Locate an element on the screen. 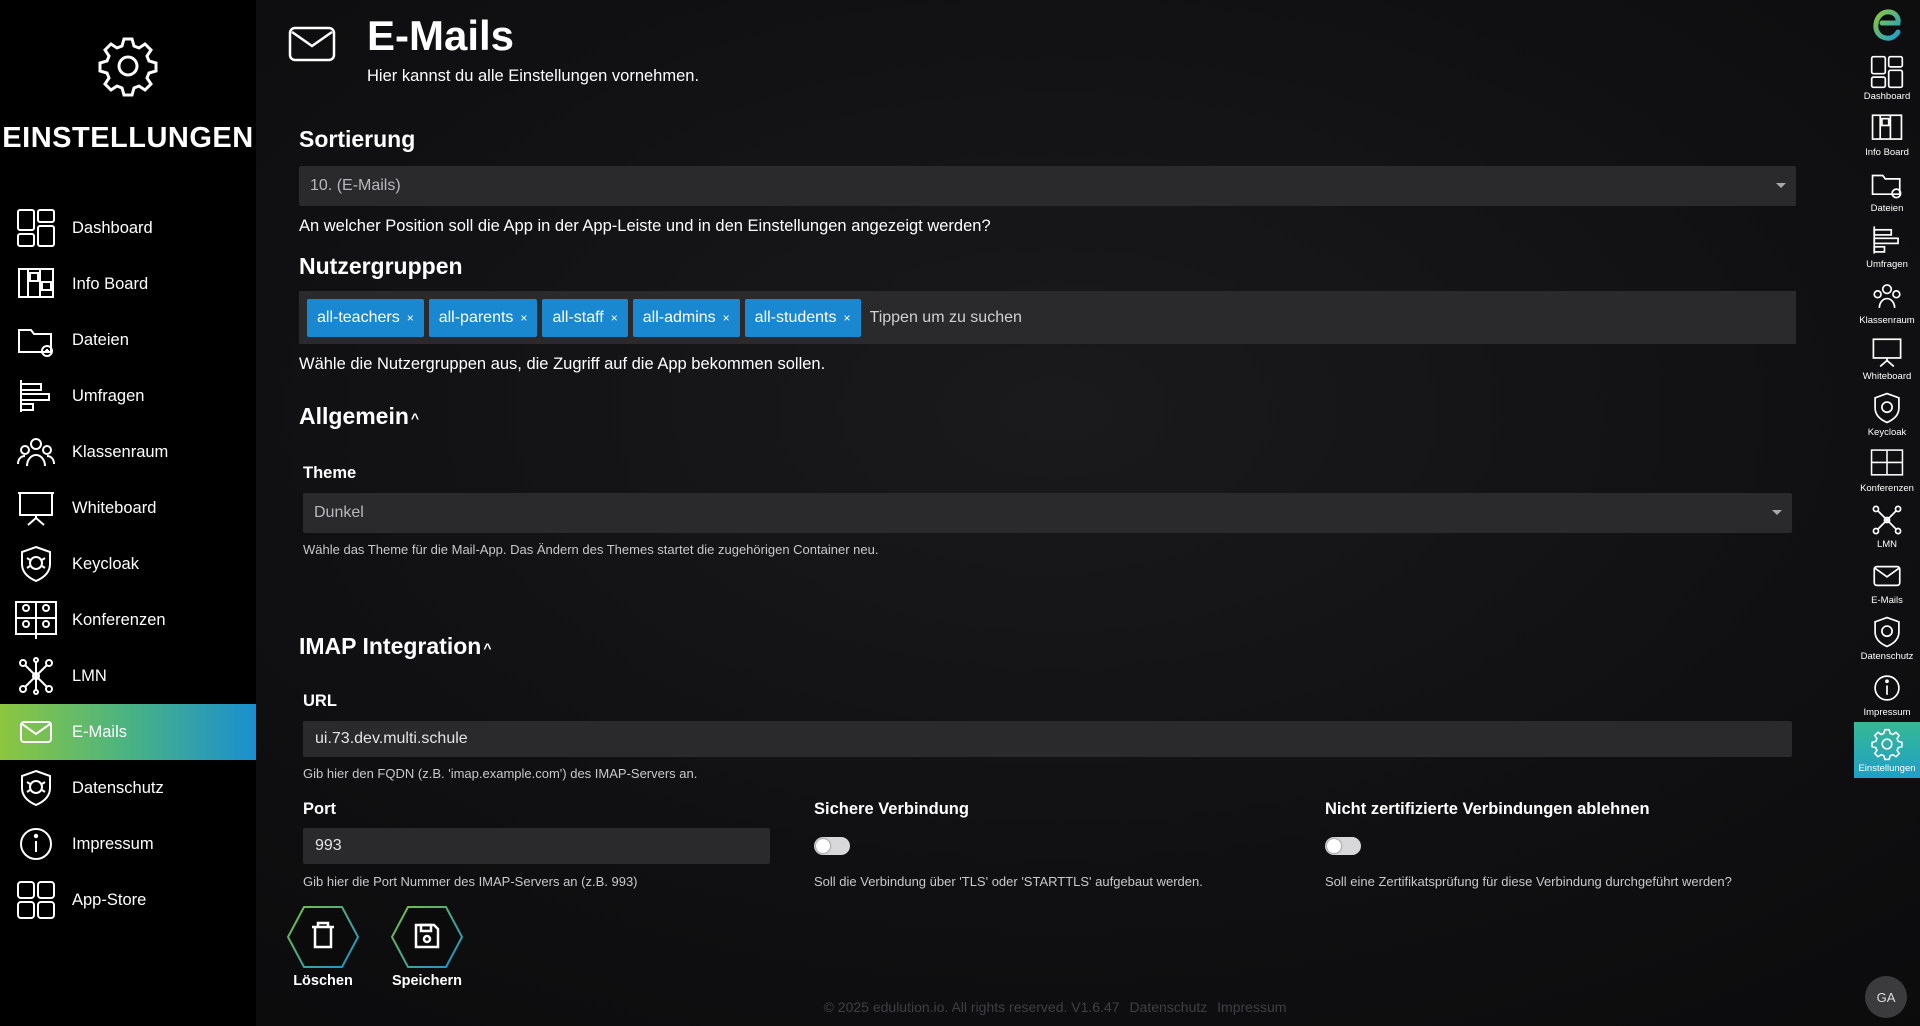 The height and width of the screenshot is (1026, 1920). appbar-item-imprint: Impressum is located at coordinates (1887, 694).